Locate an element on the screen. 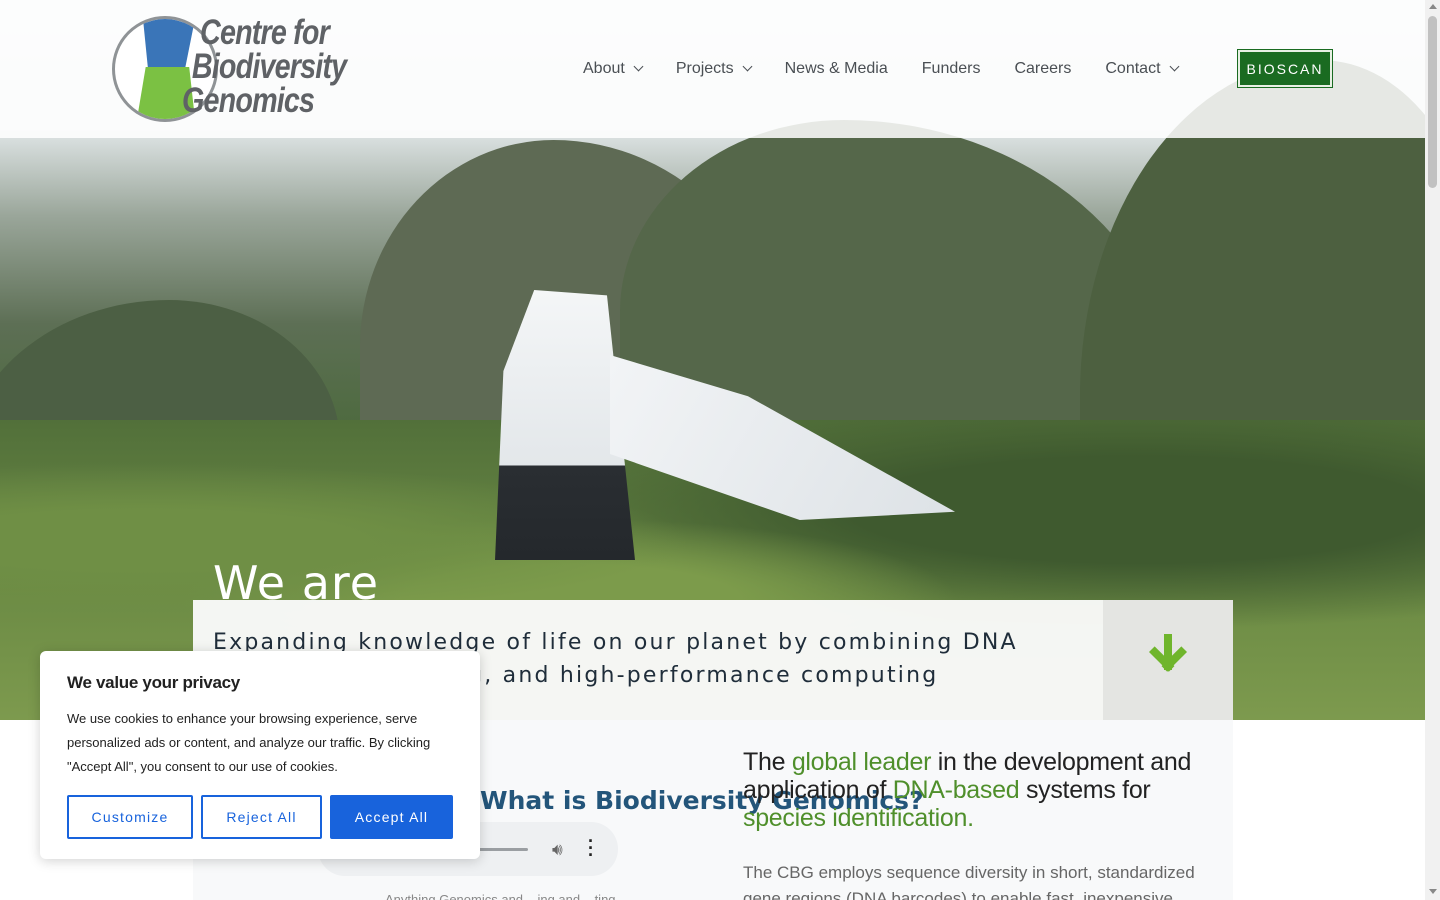 The image size is (1440, 900). scroll-up-icon is located at coordinates (1433, 6).